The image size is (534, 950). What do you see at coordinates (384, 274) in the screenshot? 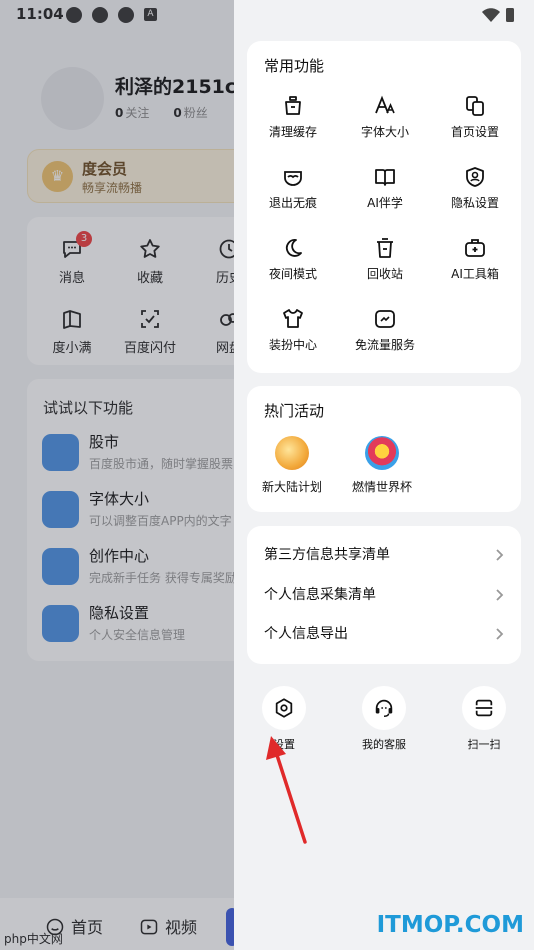
I see `func-label: 回收站` at bounding box center [384, 274].